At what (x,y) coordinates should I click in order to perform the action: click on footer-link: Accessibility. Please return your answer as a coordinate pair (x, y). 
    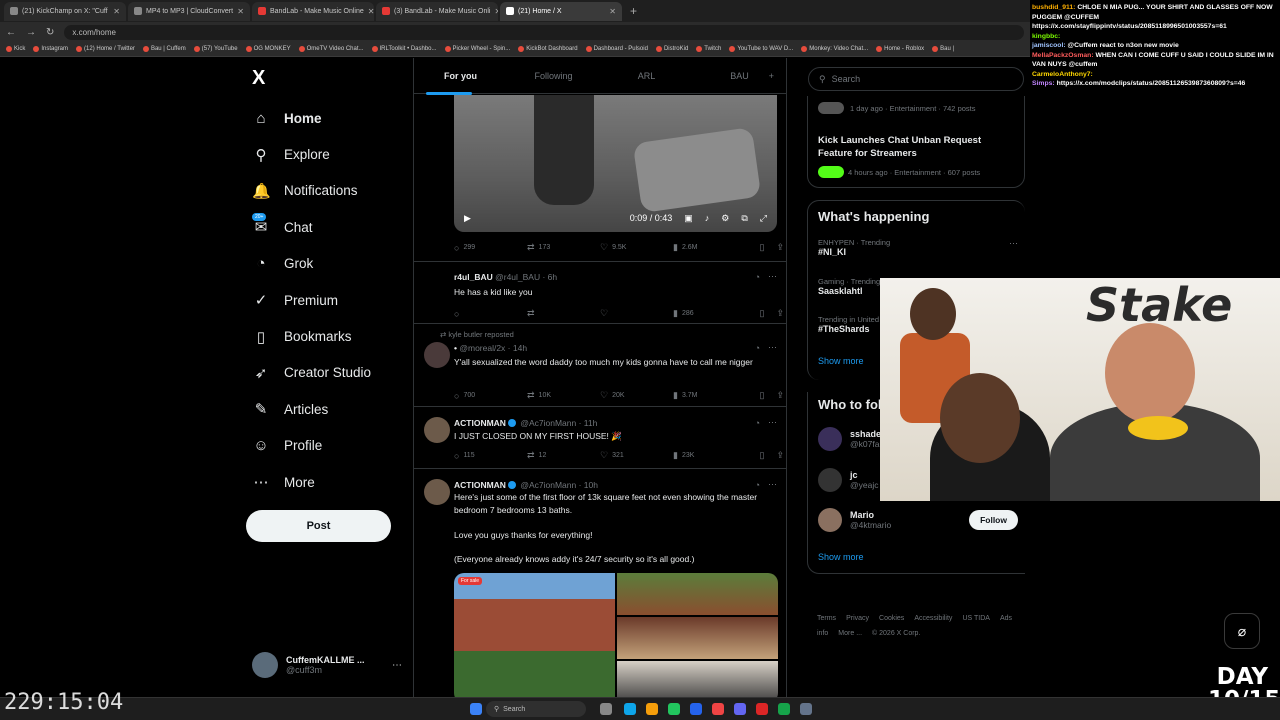
    Looking at the image, I should click on (933, 618).